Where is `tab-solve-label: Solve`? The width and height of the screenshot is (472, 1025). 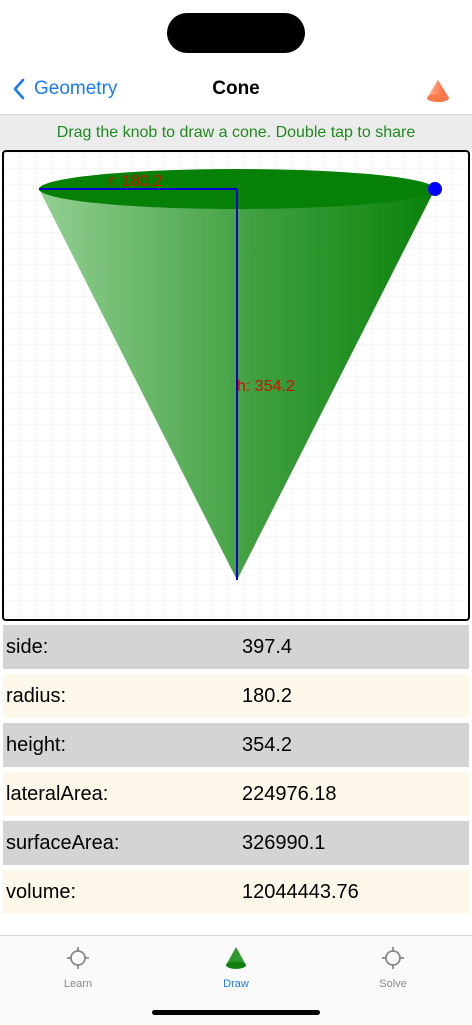
tab-solve-label: Solve is located at coordinates (393, 984).